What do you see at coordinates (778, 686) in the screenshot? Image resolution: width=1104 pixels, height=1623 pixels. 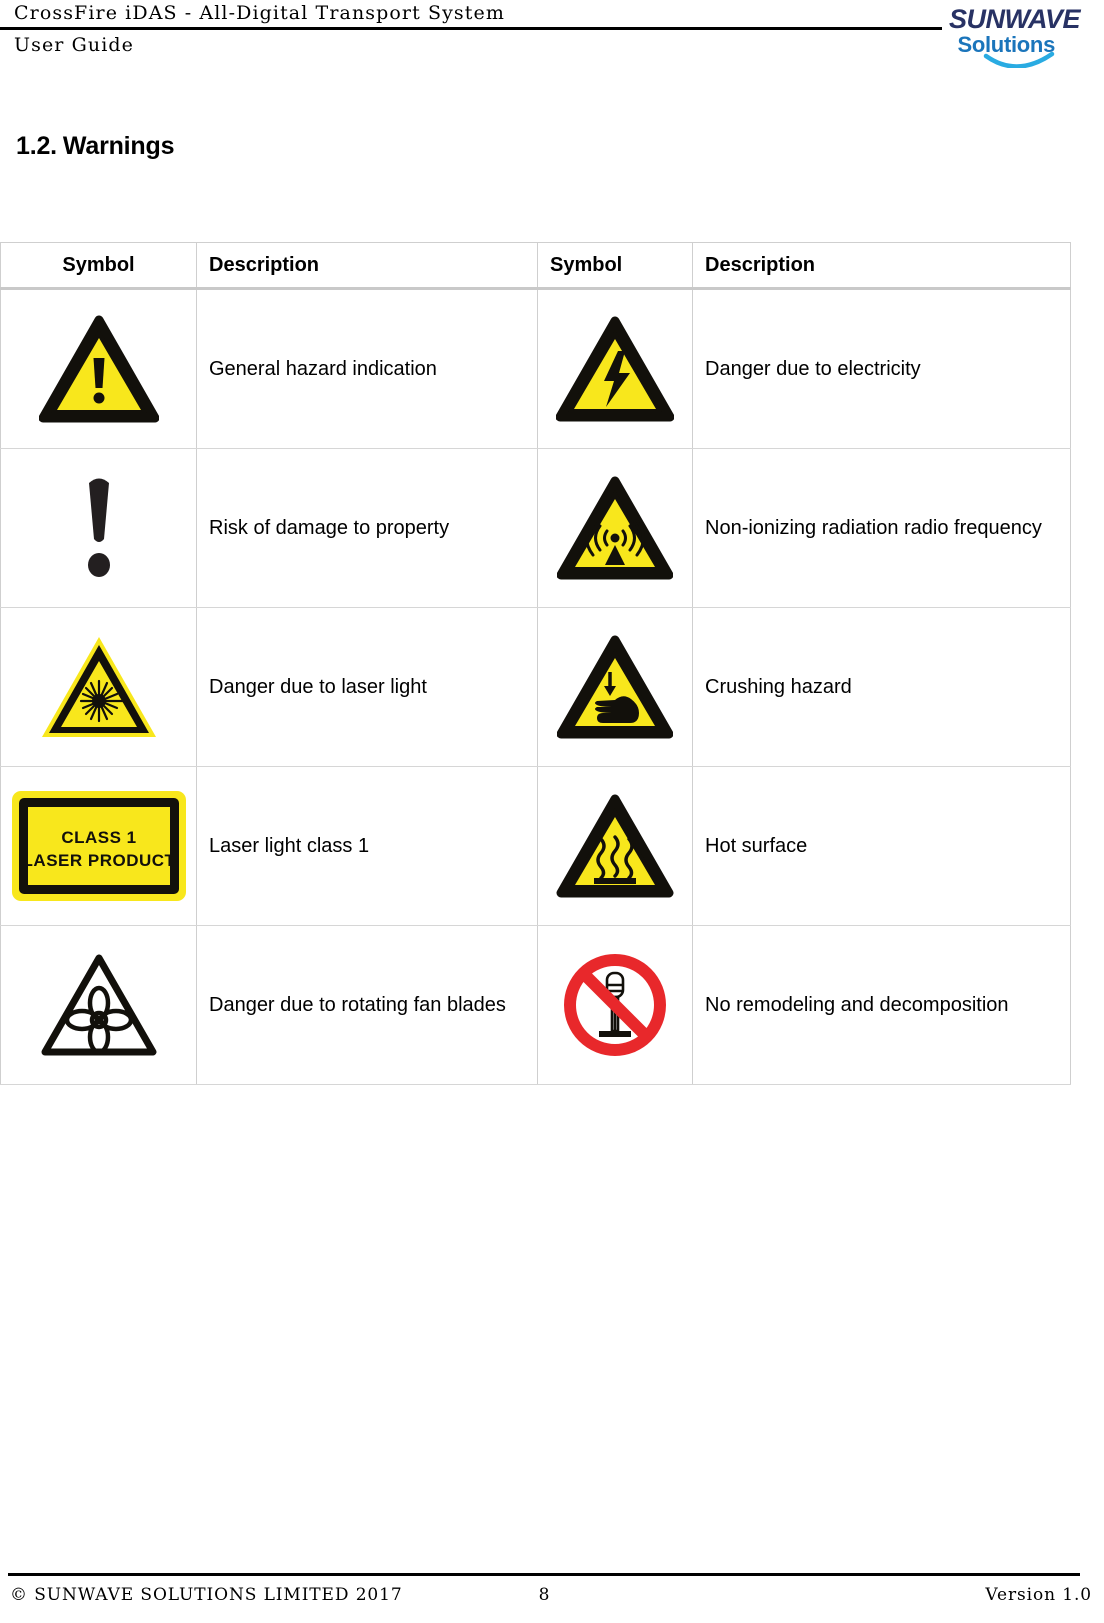 I see `description-text: Crushing hazard` at bounding box center [778, 686].